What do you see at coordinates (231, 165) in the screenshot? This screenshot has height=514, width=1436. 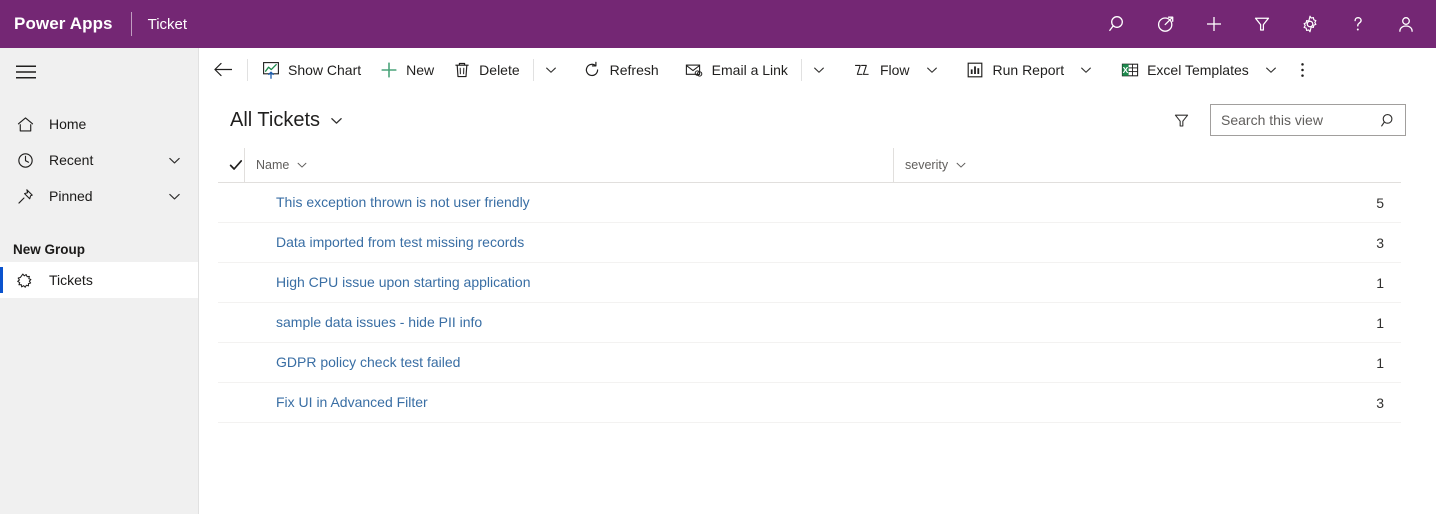 I see `select-all-checkbox` at bounding box center [231, 165].